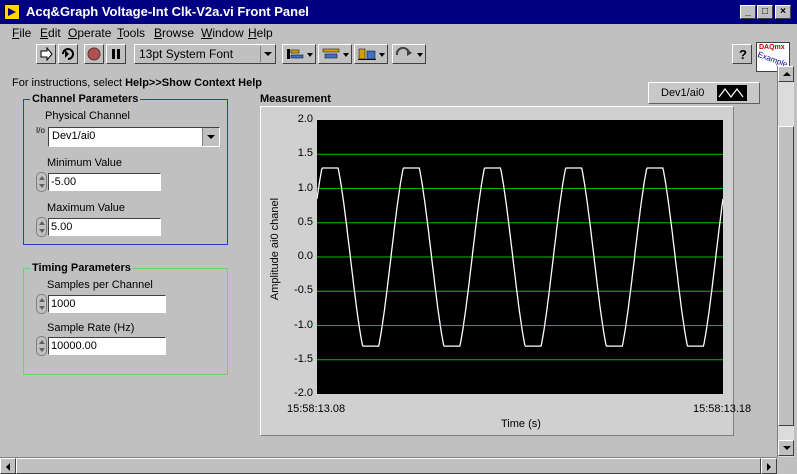  I want to click on y-tick-label: 1.5, so click(305, 153).